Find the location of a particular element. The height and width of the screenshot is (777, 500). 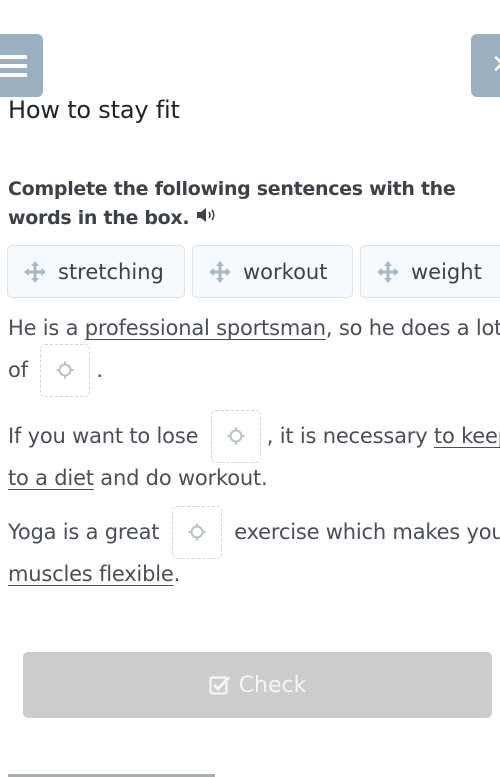

word-chip-label: workout is located at coordinates (285, 271).